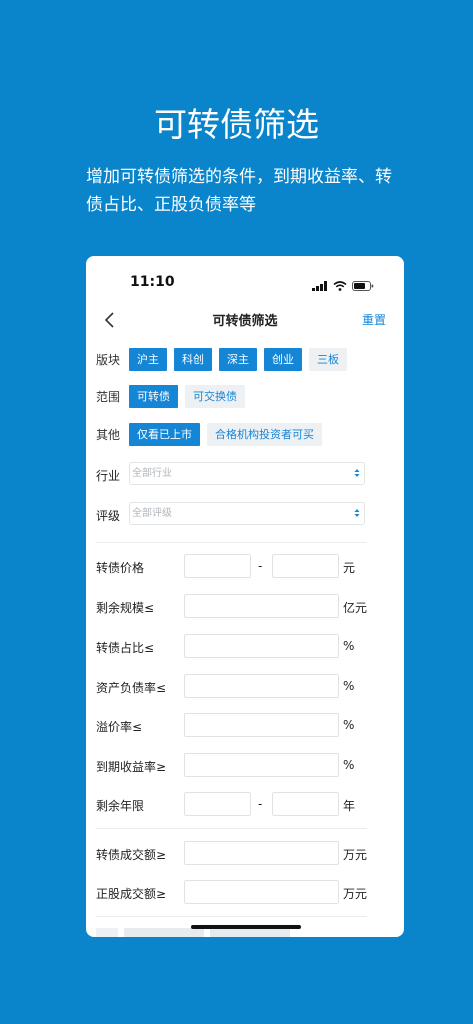 The width and height of the screenshot is (473, 1024). What do you see at coordinates (215, 396) in the screenshot?
I see `scope-chip-exchangeable: 可交换债` at bounding box center [215, 396].